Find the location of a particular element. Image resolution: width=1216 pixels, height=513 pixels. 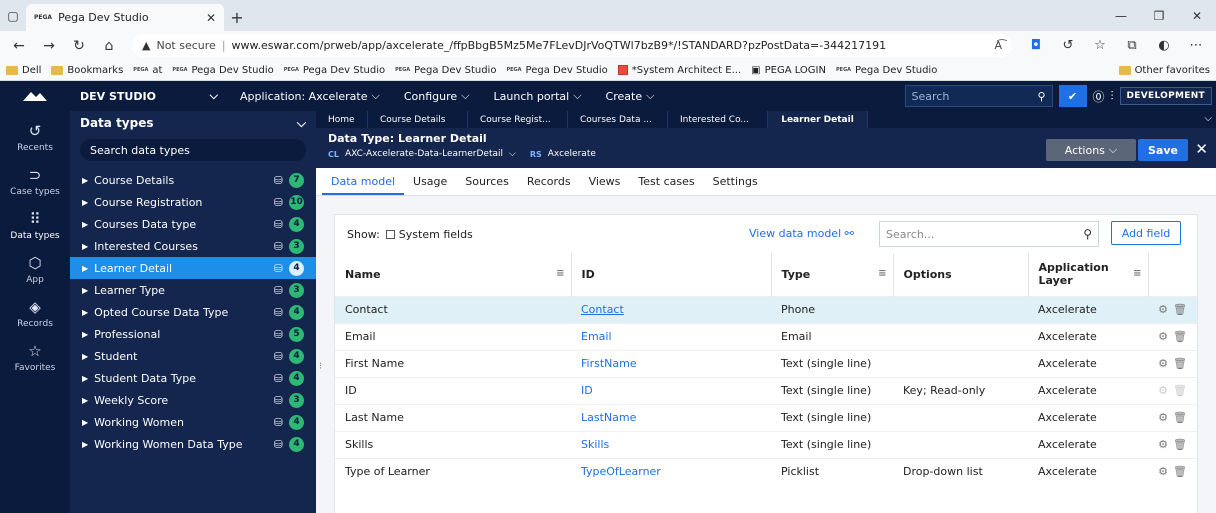

bookmark-item: PEGA at is located at coordinates (147, 70).